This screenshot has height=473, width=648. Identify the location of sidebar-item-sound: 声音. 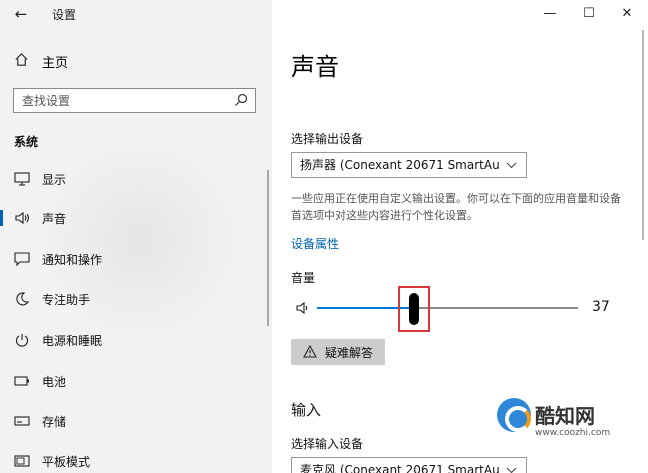
(135, 218).